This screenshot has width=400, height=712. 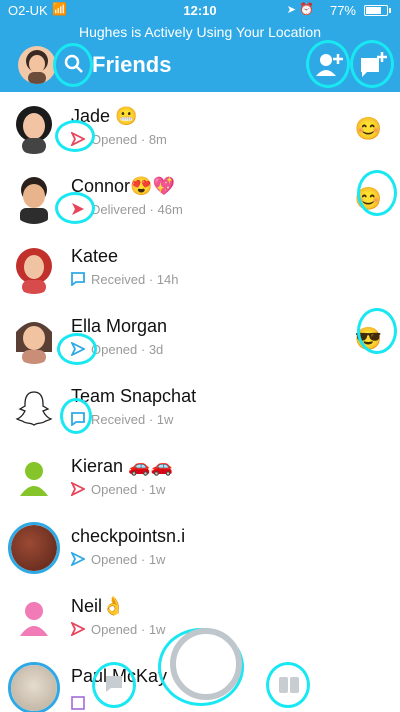 What do you see at coordinates (329, 67) in the screenshot?
I see `add-friend-icon` at bounding box center [329, 67].